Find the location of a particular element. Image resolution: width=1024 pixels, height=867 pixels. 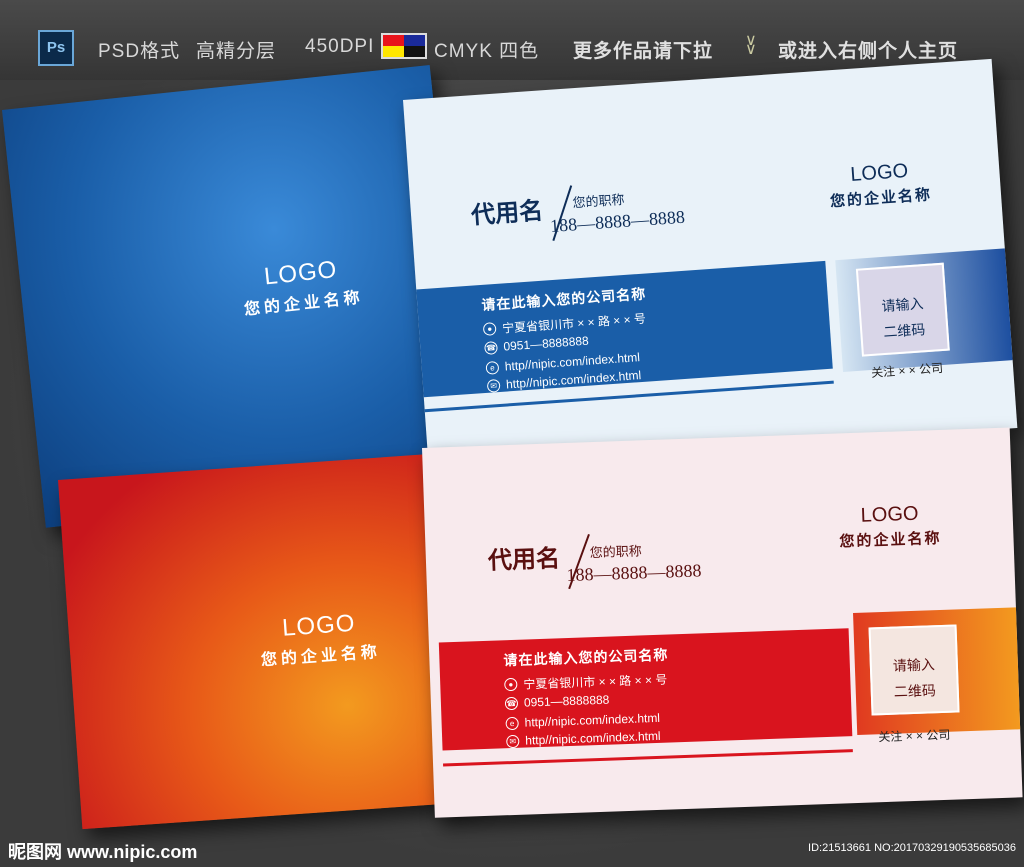

cmyk-swatch-icon is located at coordinates (404, 46).